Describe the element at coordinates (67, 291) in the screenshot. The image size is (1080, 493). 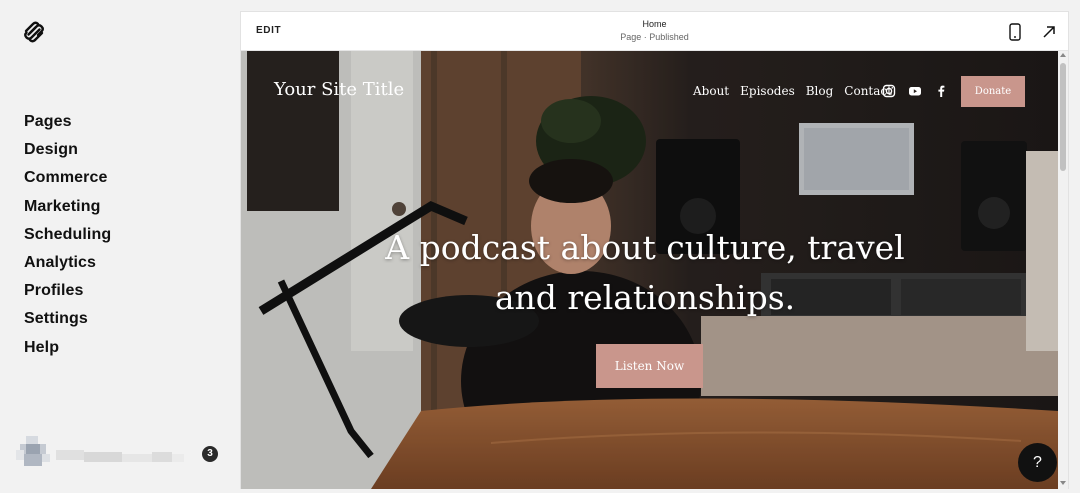
I see `sidebar-item-profiles: Profiles` at that location.